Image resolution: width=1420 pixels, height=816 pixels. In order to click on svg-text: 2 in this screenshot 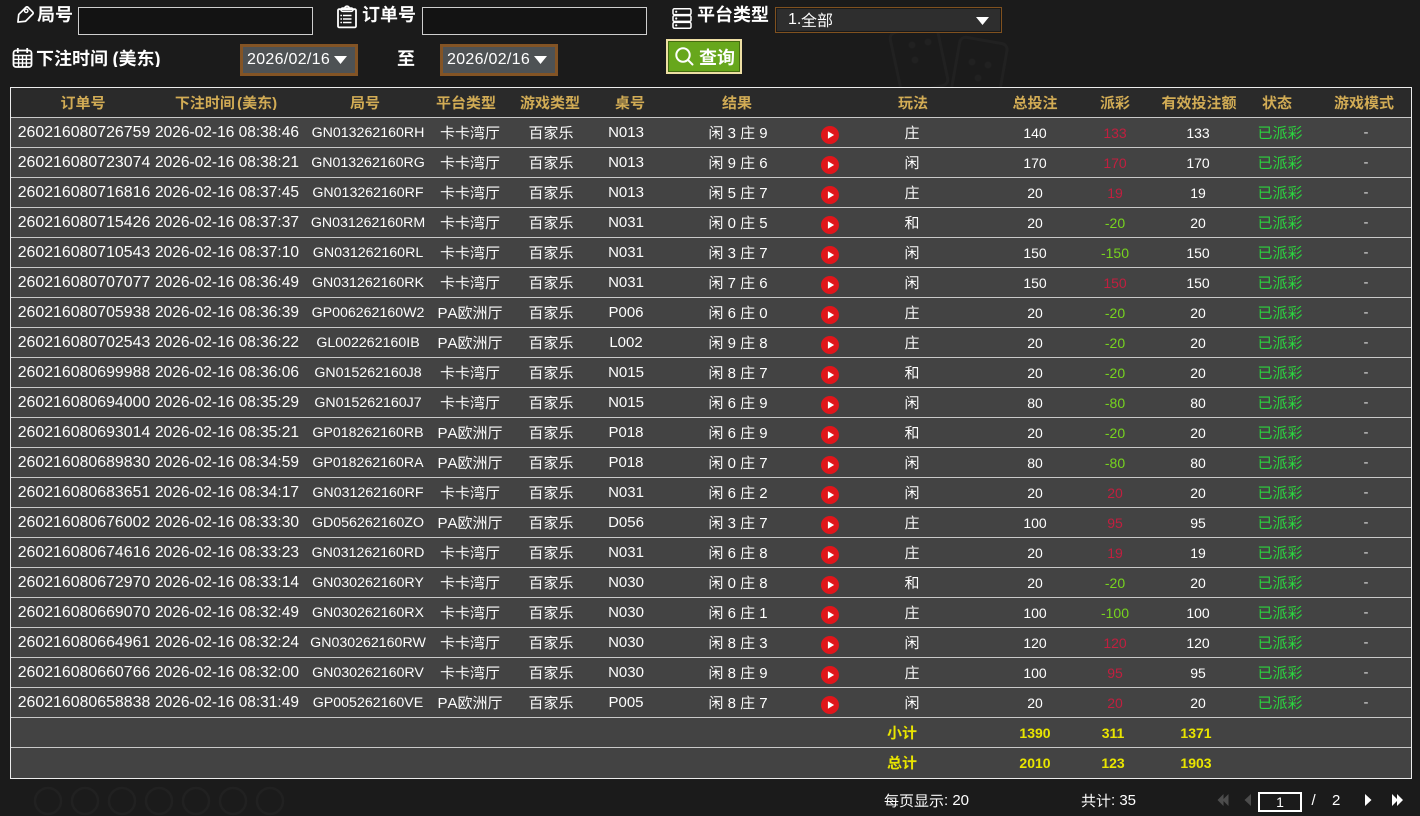, I will do `click(763, 492)`.